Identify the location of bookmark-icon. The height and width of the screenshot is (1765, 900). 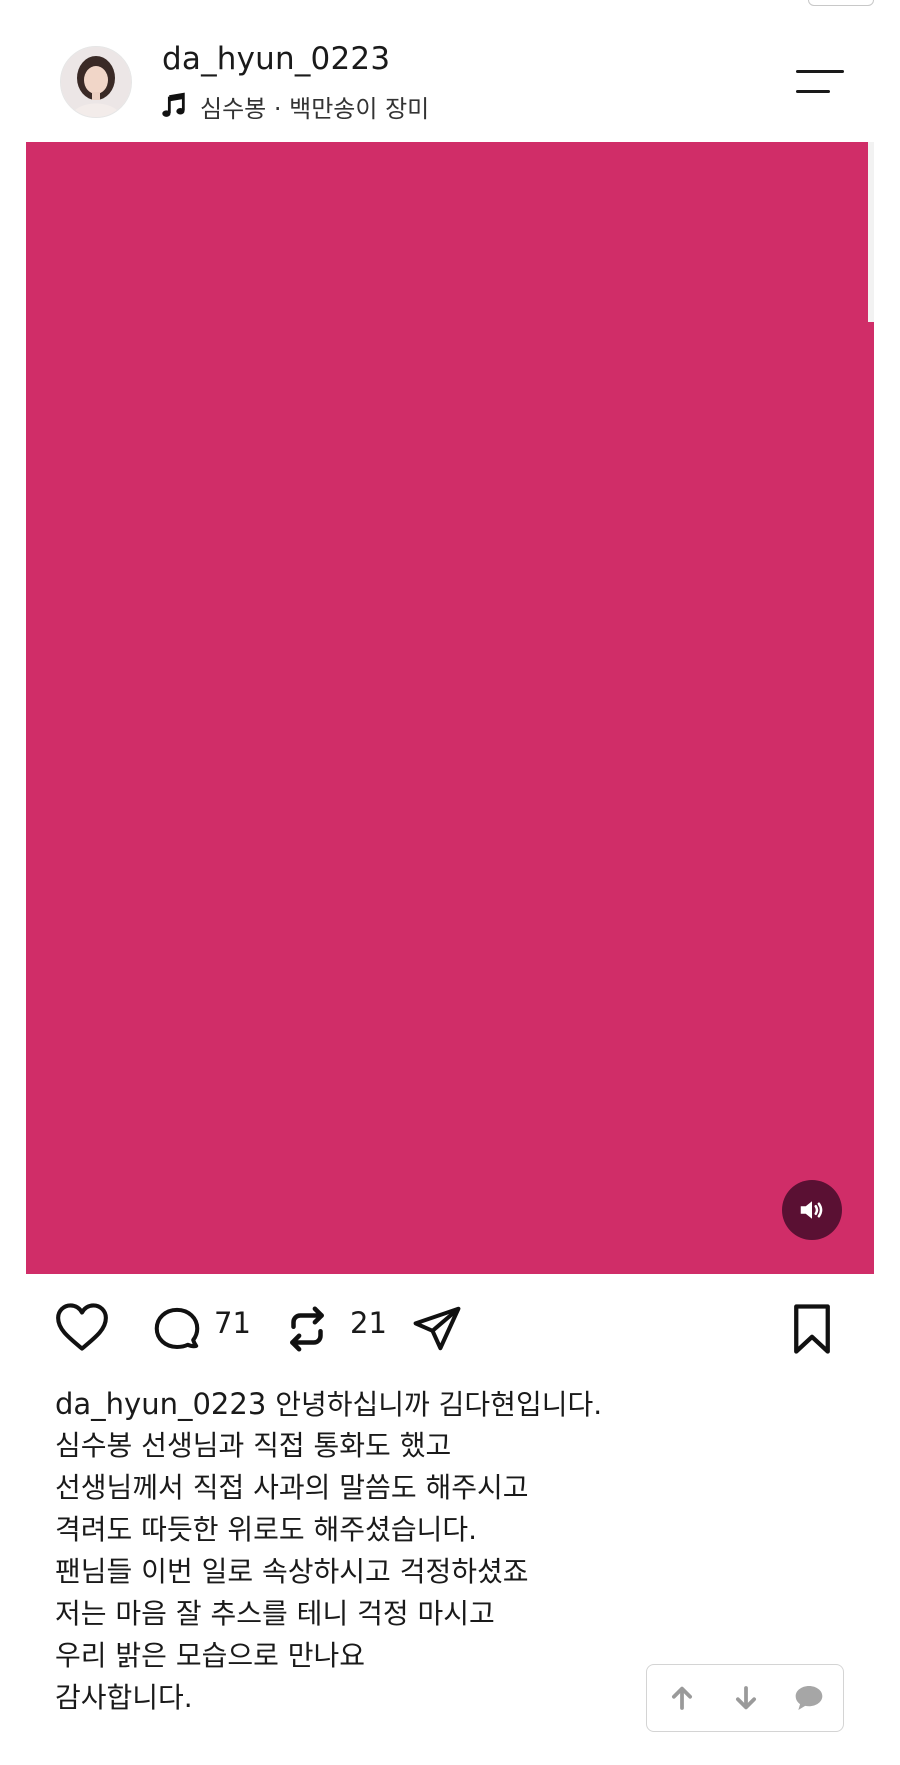
(812, 1329).